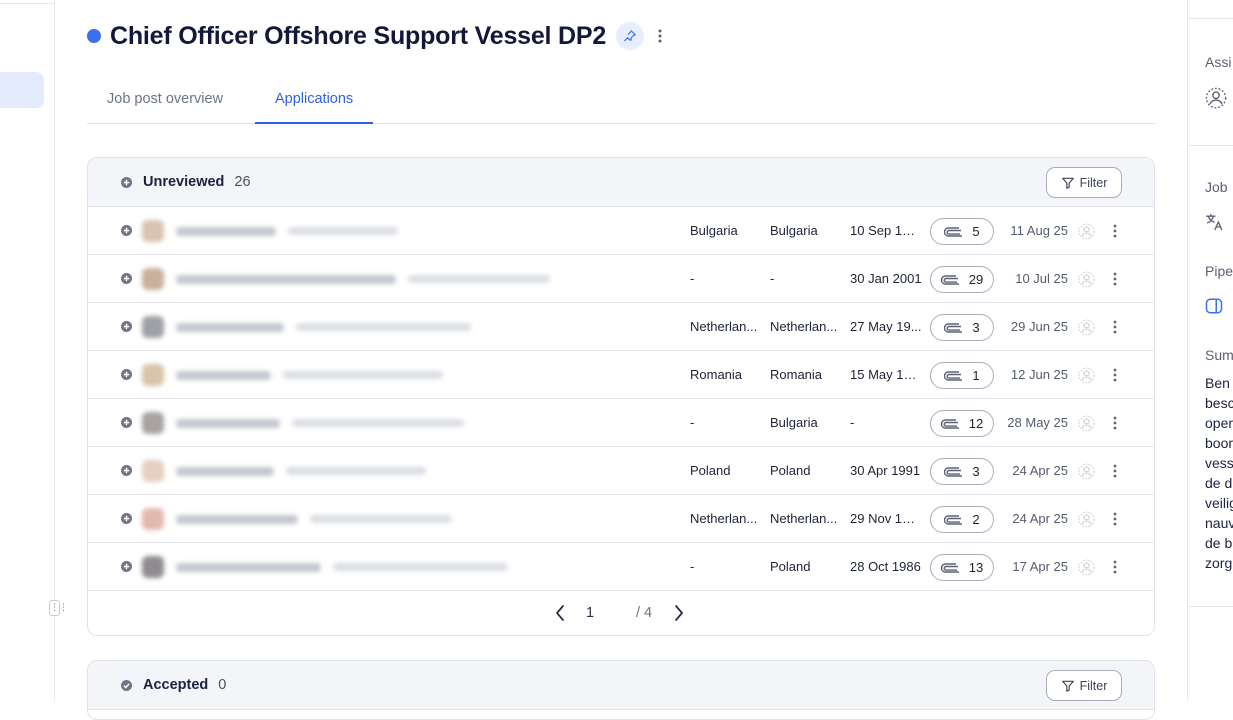 This screenshot has height=720, width=1233. Describe the element at coordinates (1215, 222) in the screenshot. I see `translate-icon` at that location.